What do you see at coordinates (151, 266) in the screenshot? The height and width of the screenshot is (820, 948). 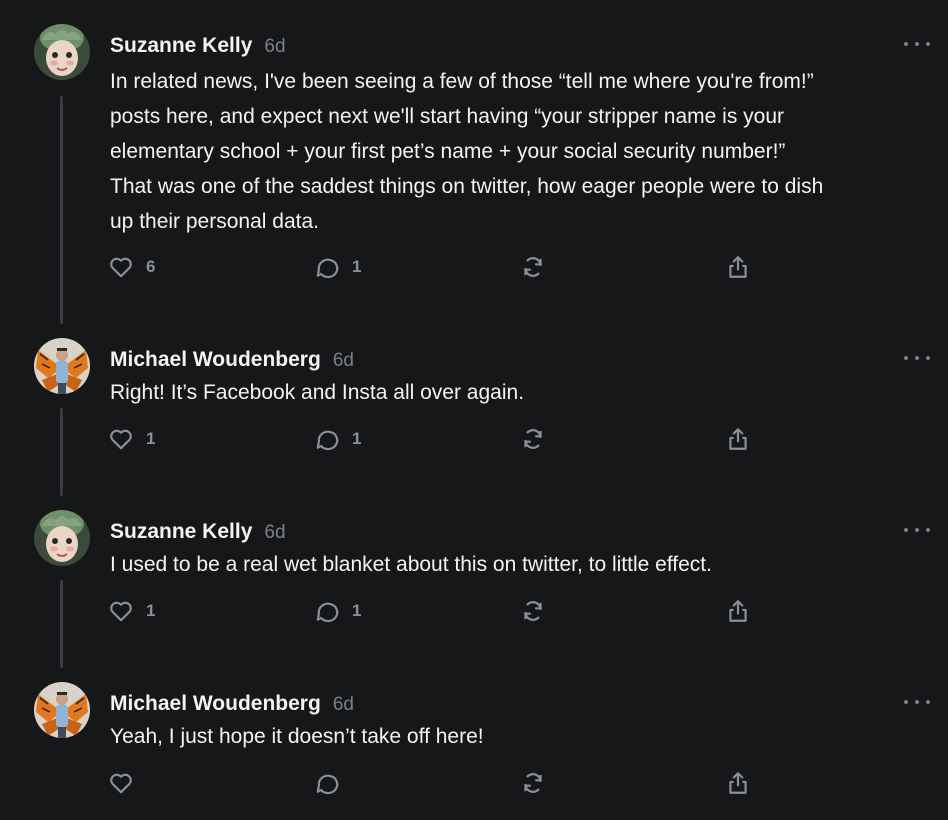 I see `like-count: 6` at bounding box center [151, 266].